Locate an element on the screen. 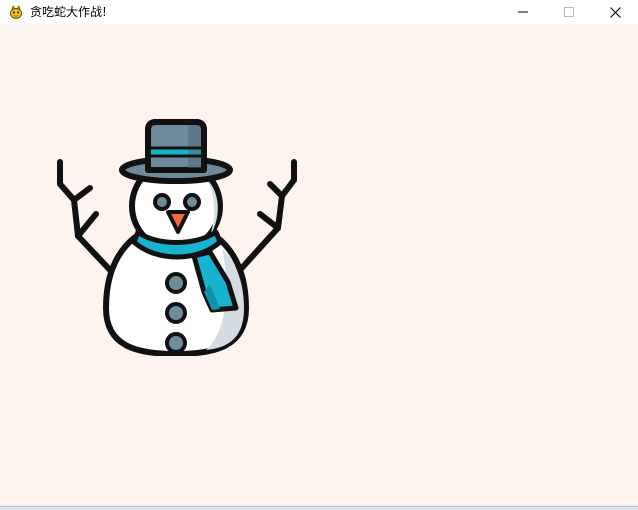 The width and height of the screenshot is (638, 510). window-bottom-edge is located at coordinates (319, 508).